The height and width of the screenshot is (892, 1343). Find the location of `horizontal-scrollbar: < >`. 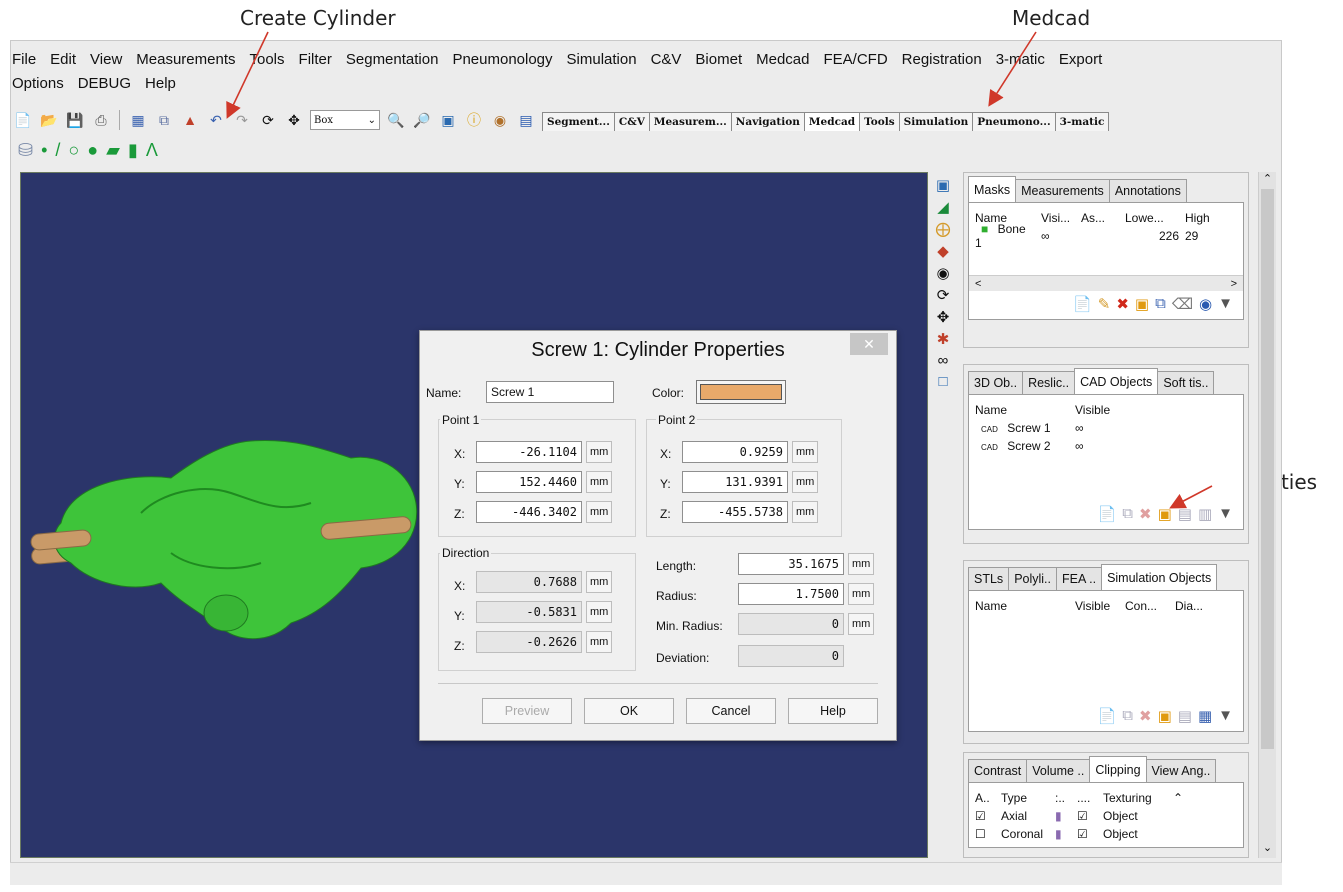

horizontal-scrollbar: < > is located at coordinates (1106, 283).